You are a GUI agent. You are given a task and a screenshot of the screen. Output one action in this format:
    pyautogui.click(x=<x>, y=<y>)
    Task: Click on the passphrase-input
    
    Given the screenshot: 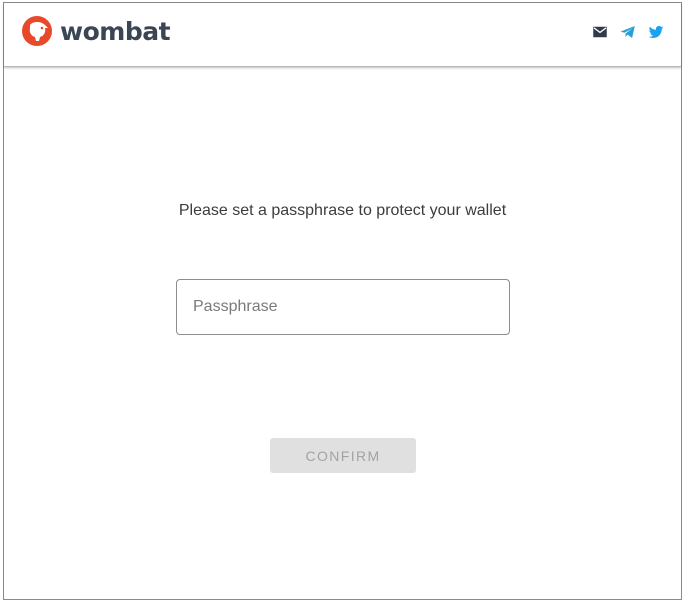 What is the action you would take?
    pyautogui.click(x=343, y=307)
    